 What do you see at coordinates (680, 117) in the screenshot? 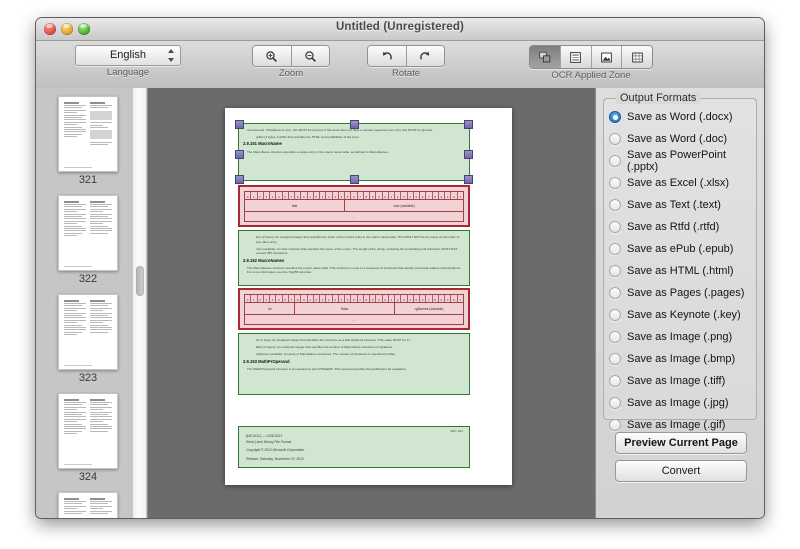
I see `format-radio-0: Save as Word (.docx)` at bounding box center [680, 117].